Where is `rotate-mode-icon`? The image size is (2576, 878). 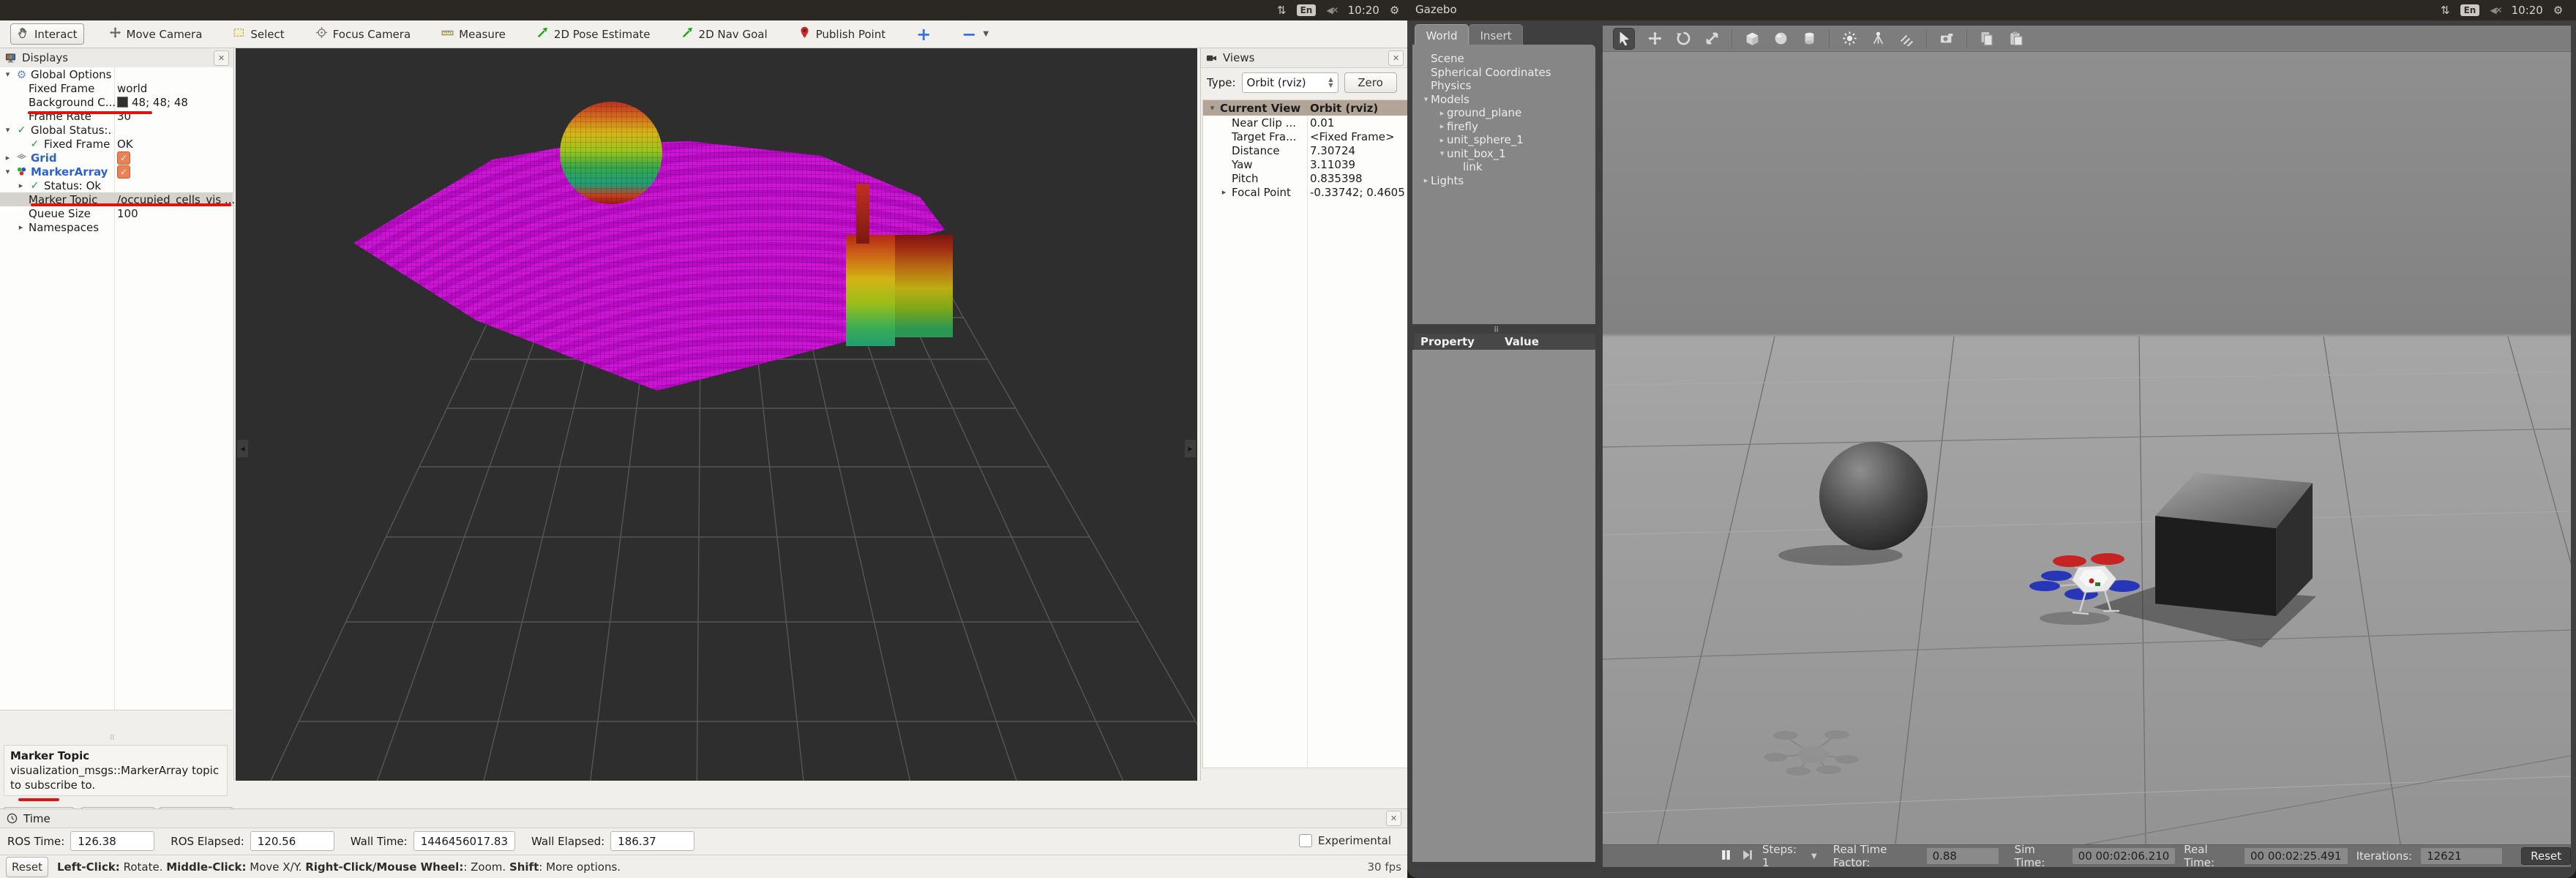 rotate-mode-icon is located at coordinates (1683, 39).